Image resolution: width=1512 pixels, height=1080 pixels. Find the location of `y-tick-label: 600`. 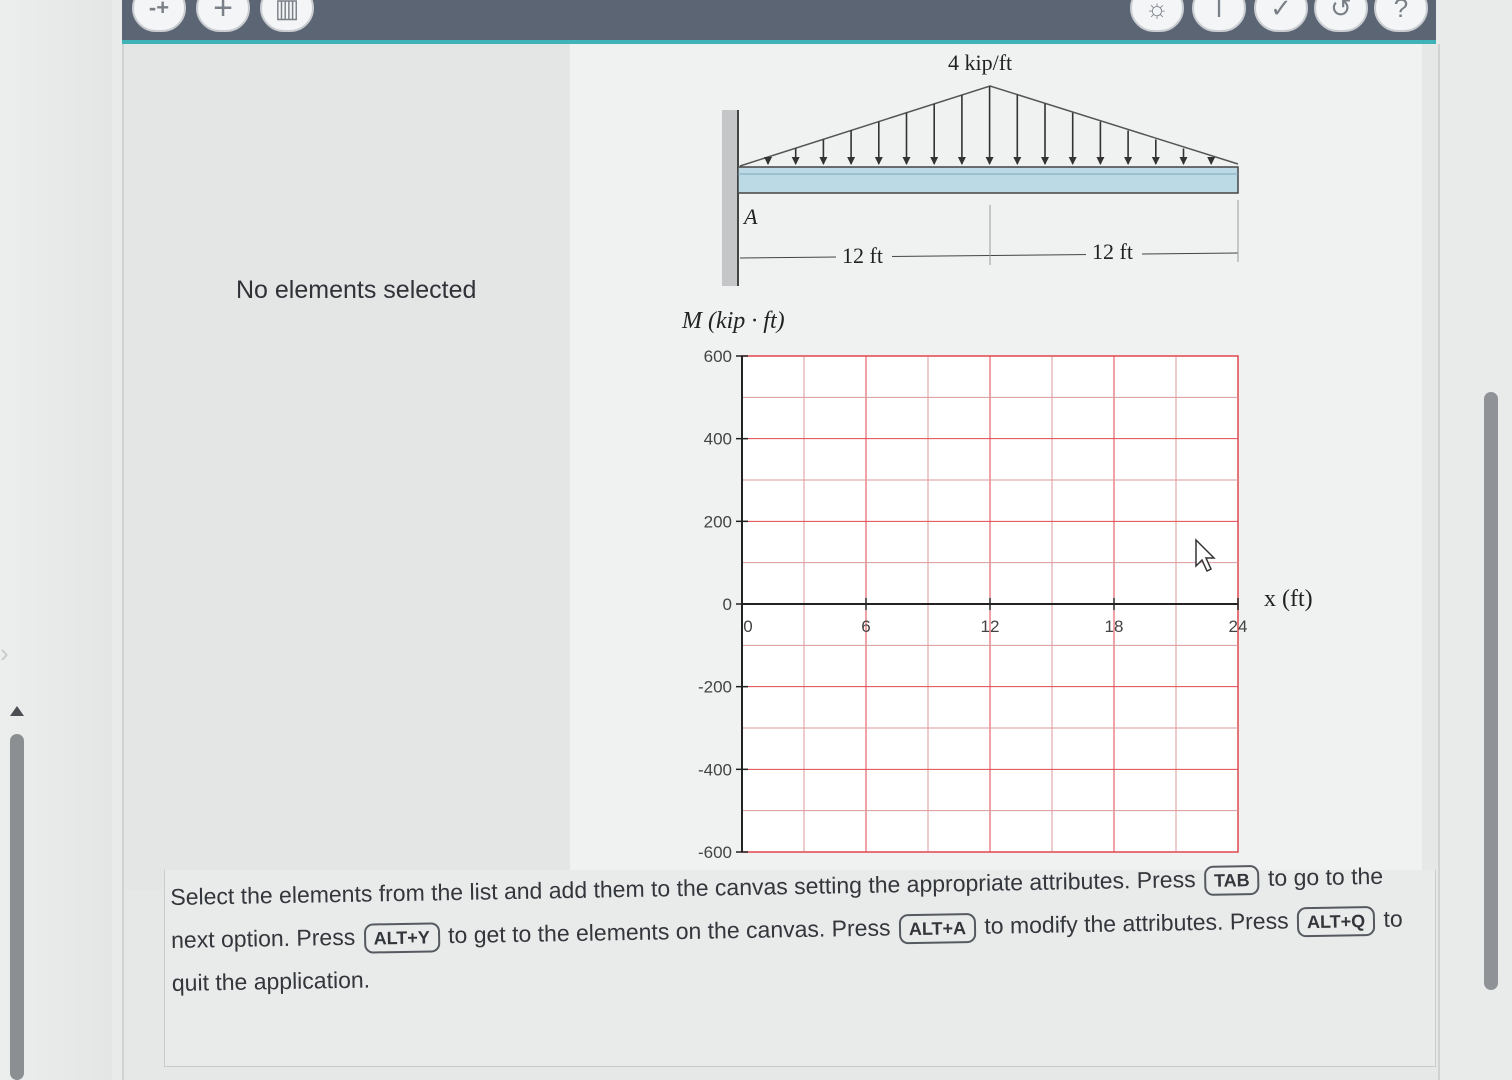

y-tick-label: 600 is located at coordinates (718, 356).